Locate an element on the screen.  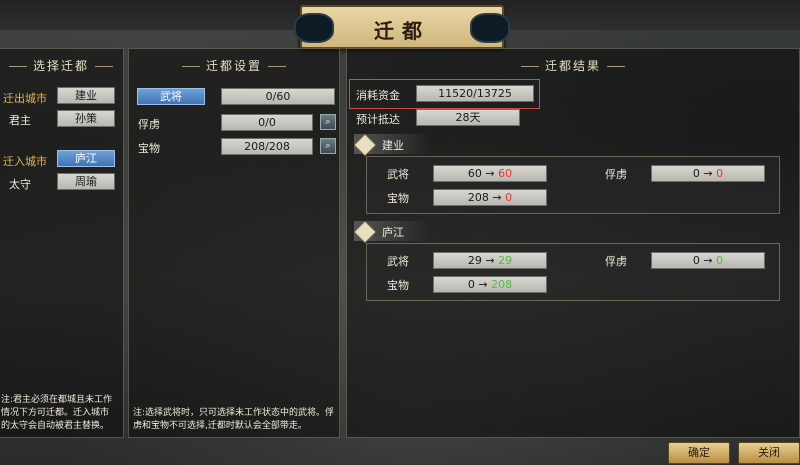
title-plate: 迁都 is located at coordinates (402, 27).